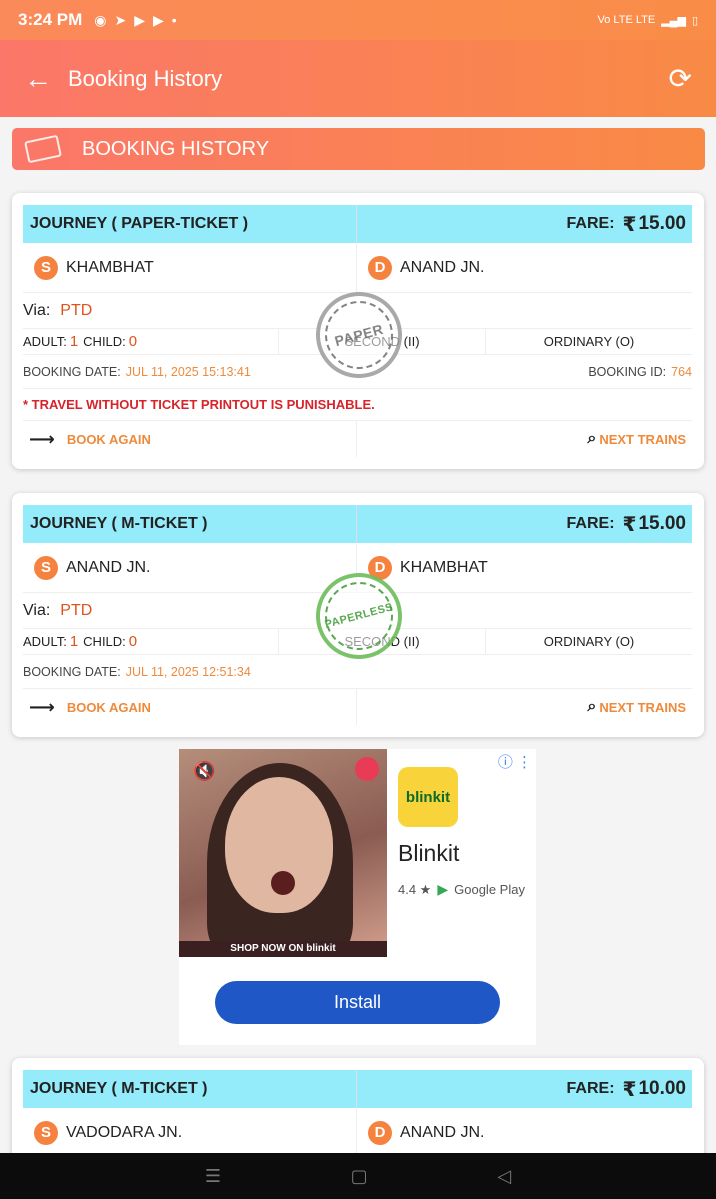 The image size is (716, 1199). What do you see at coordinates (662, 1088) in the screenshot?
I see `fare-amount: 10.00` at bounding box center [662, 1088].